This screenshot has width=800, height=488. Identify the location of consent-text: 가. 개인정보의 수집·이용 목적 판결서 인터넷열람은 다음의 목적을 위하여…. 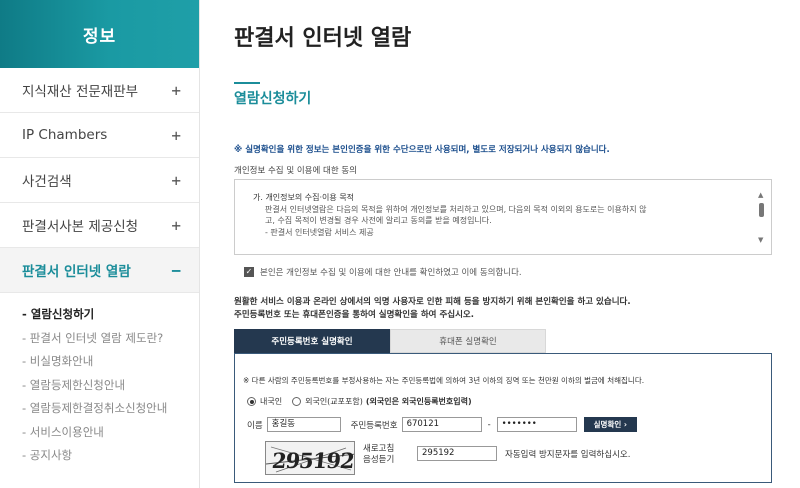
(450, 215).